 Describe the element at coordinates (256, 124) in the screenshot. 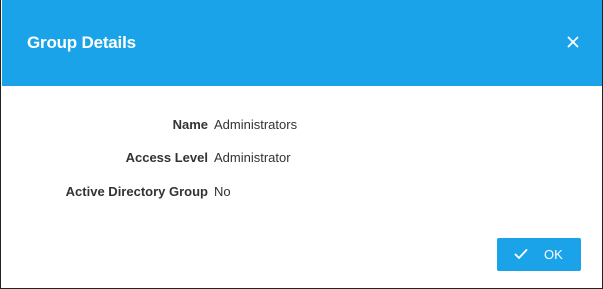

I see `detail-value: Administrators` at that location.